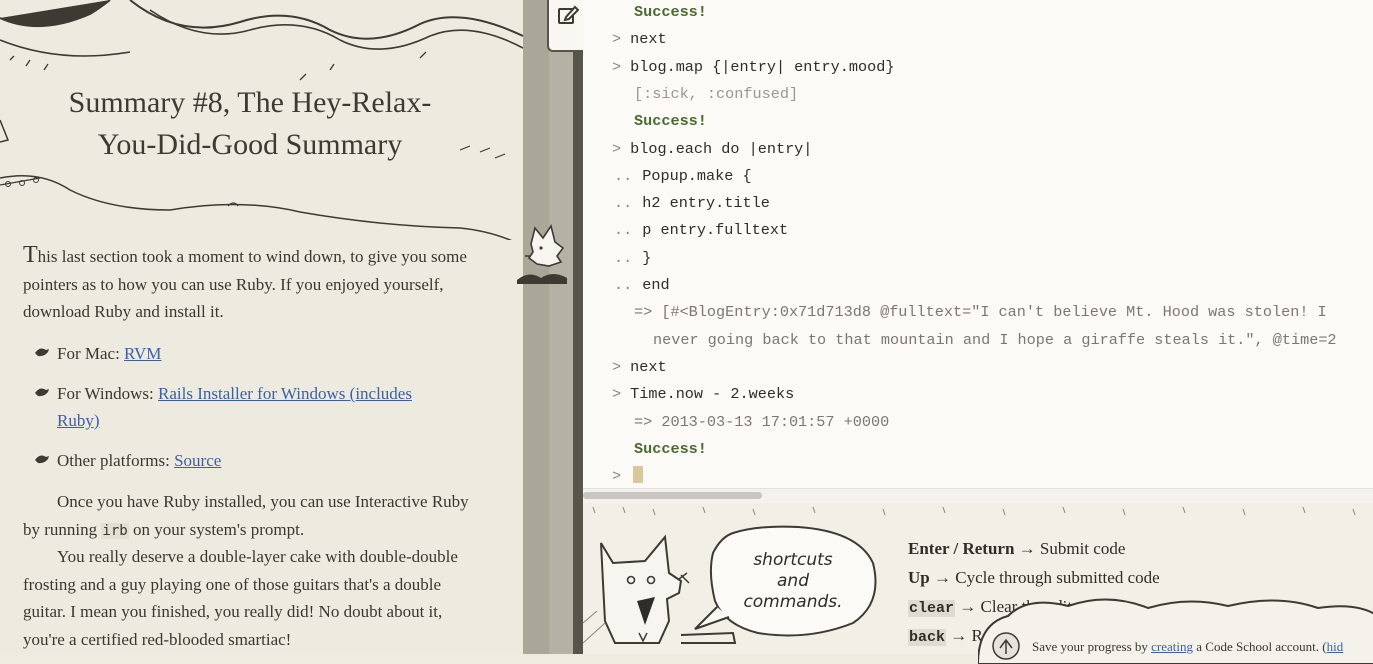  Describe the element at coordinates (961, 548) in the screenshot. I see `shortcut-key: Enter / Return` at that location.